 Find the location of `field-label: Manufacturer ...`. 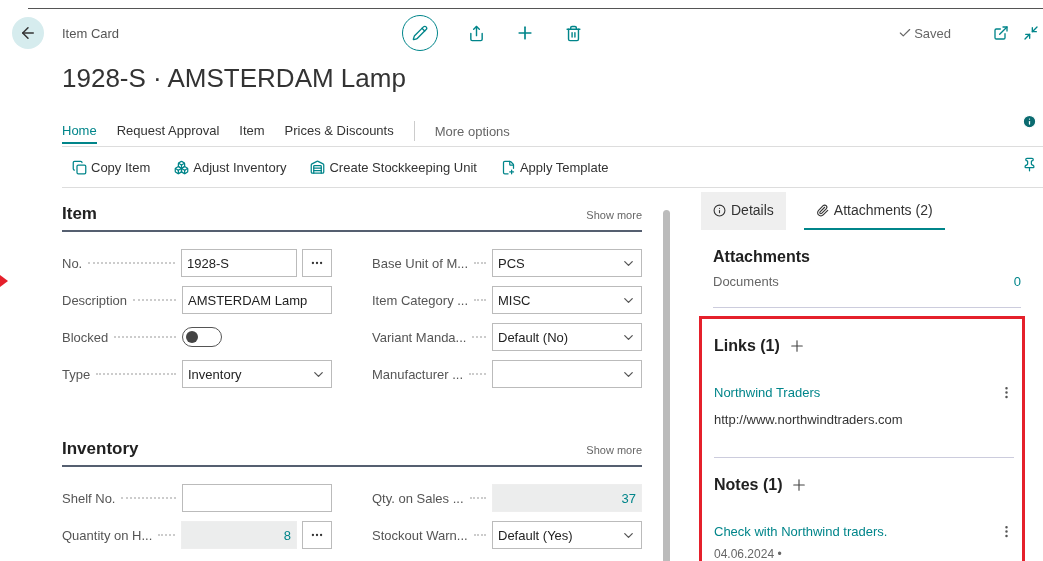

field-label: Manufacturer ... is located at coordinates (418, 374).